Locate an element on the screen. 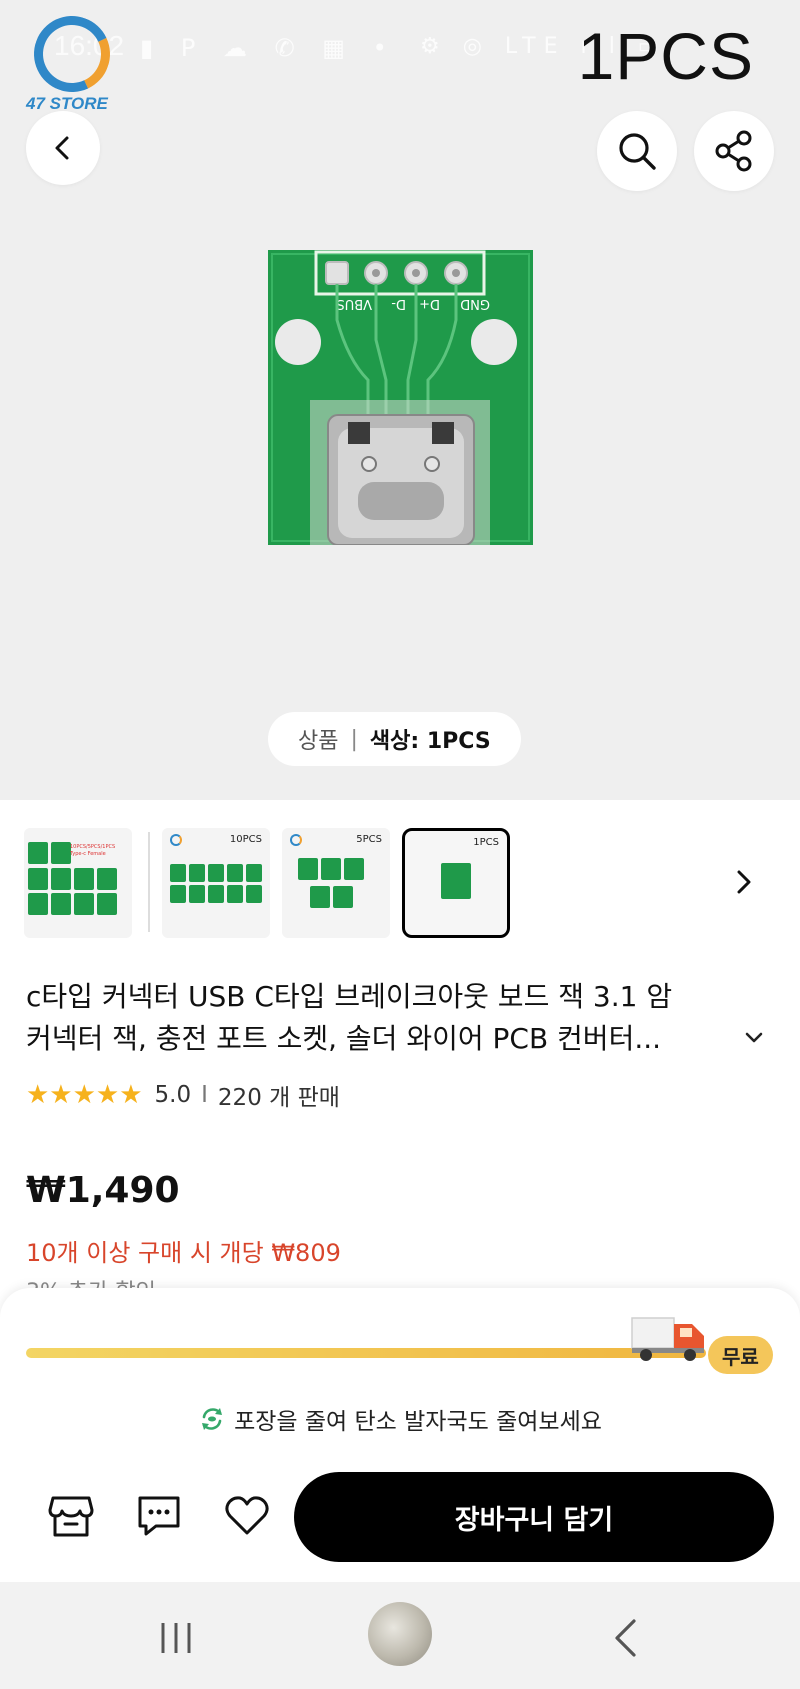 This screenshot has width=800, height=1689. chat-button is located at coordinates (159, 1516).